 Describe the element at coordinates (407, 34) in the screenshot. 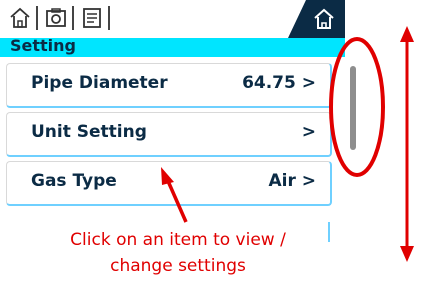

I see `arrow-up-icon` at that location.